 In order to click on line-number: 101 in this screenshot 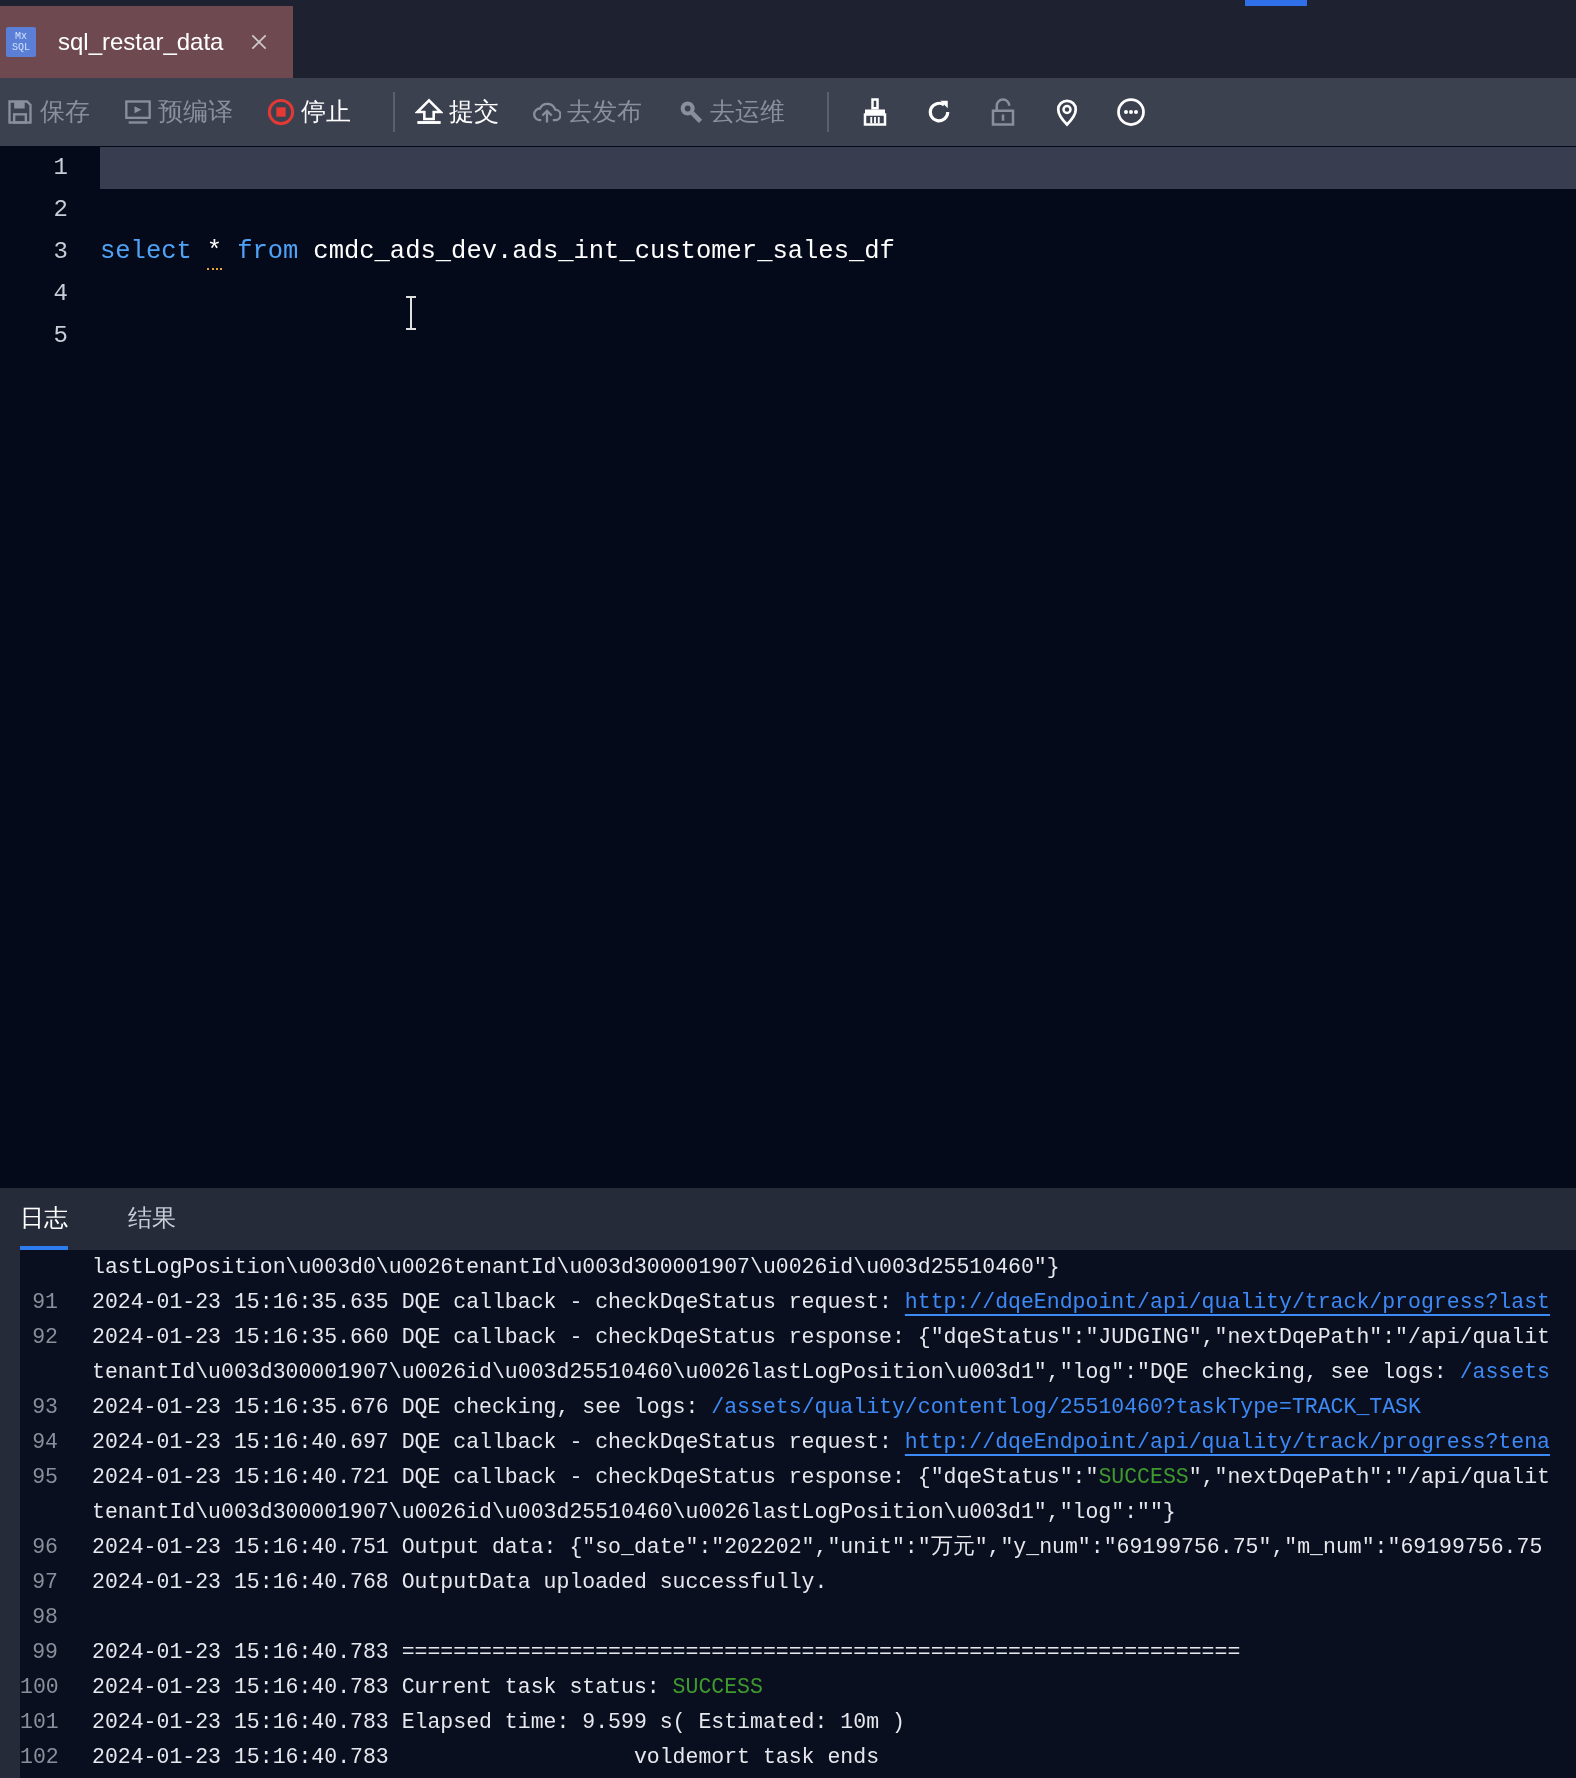, I will do `click(39, 1723)`.